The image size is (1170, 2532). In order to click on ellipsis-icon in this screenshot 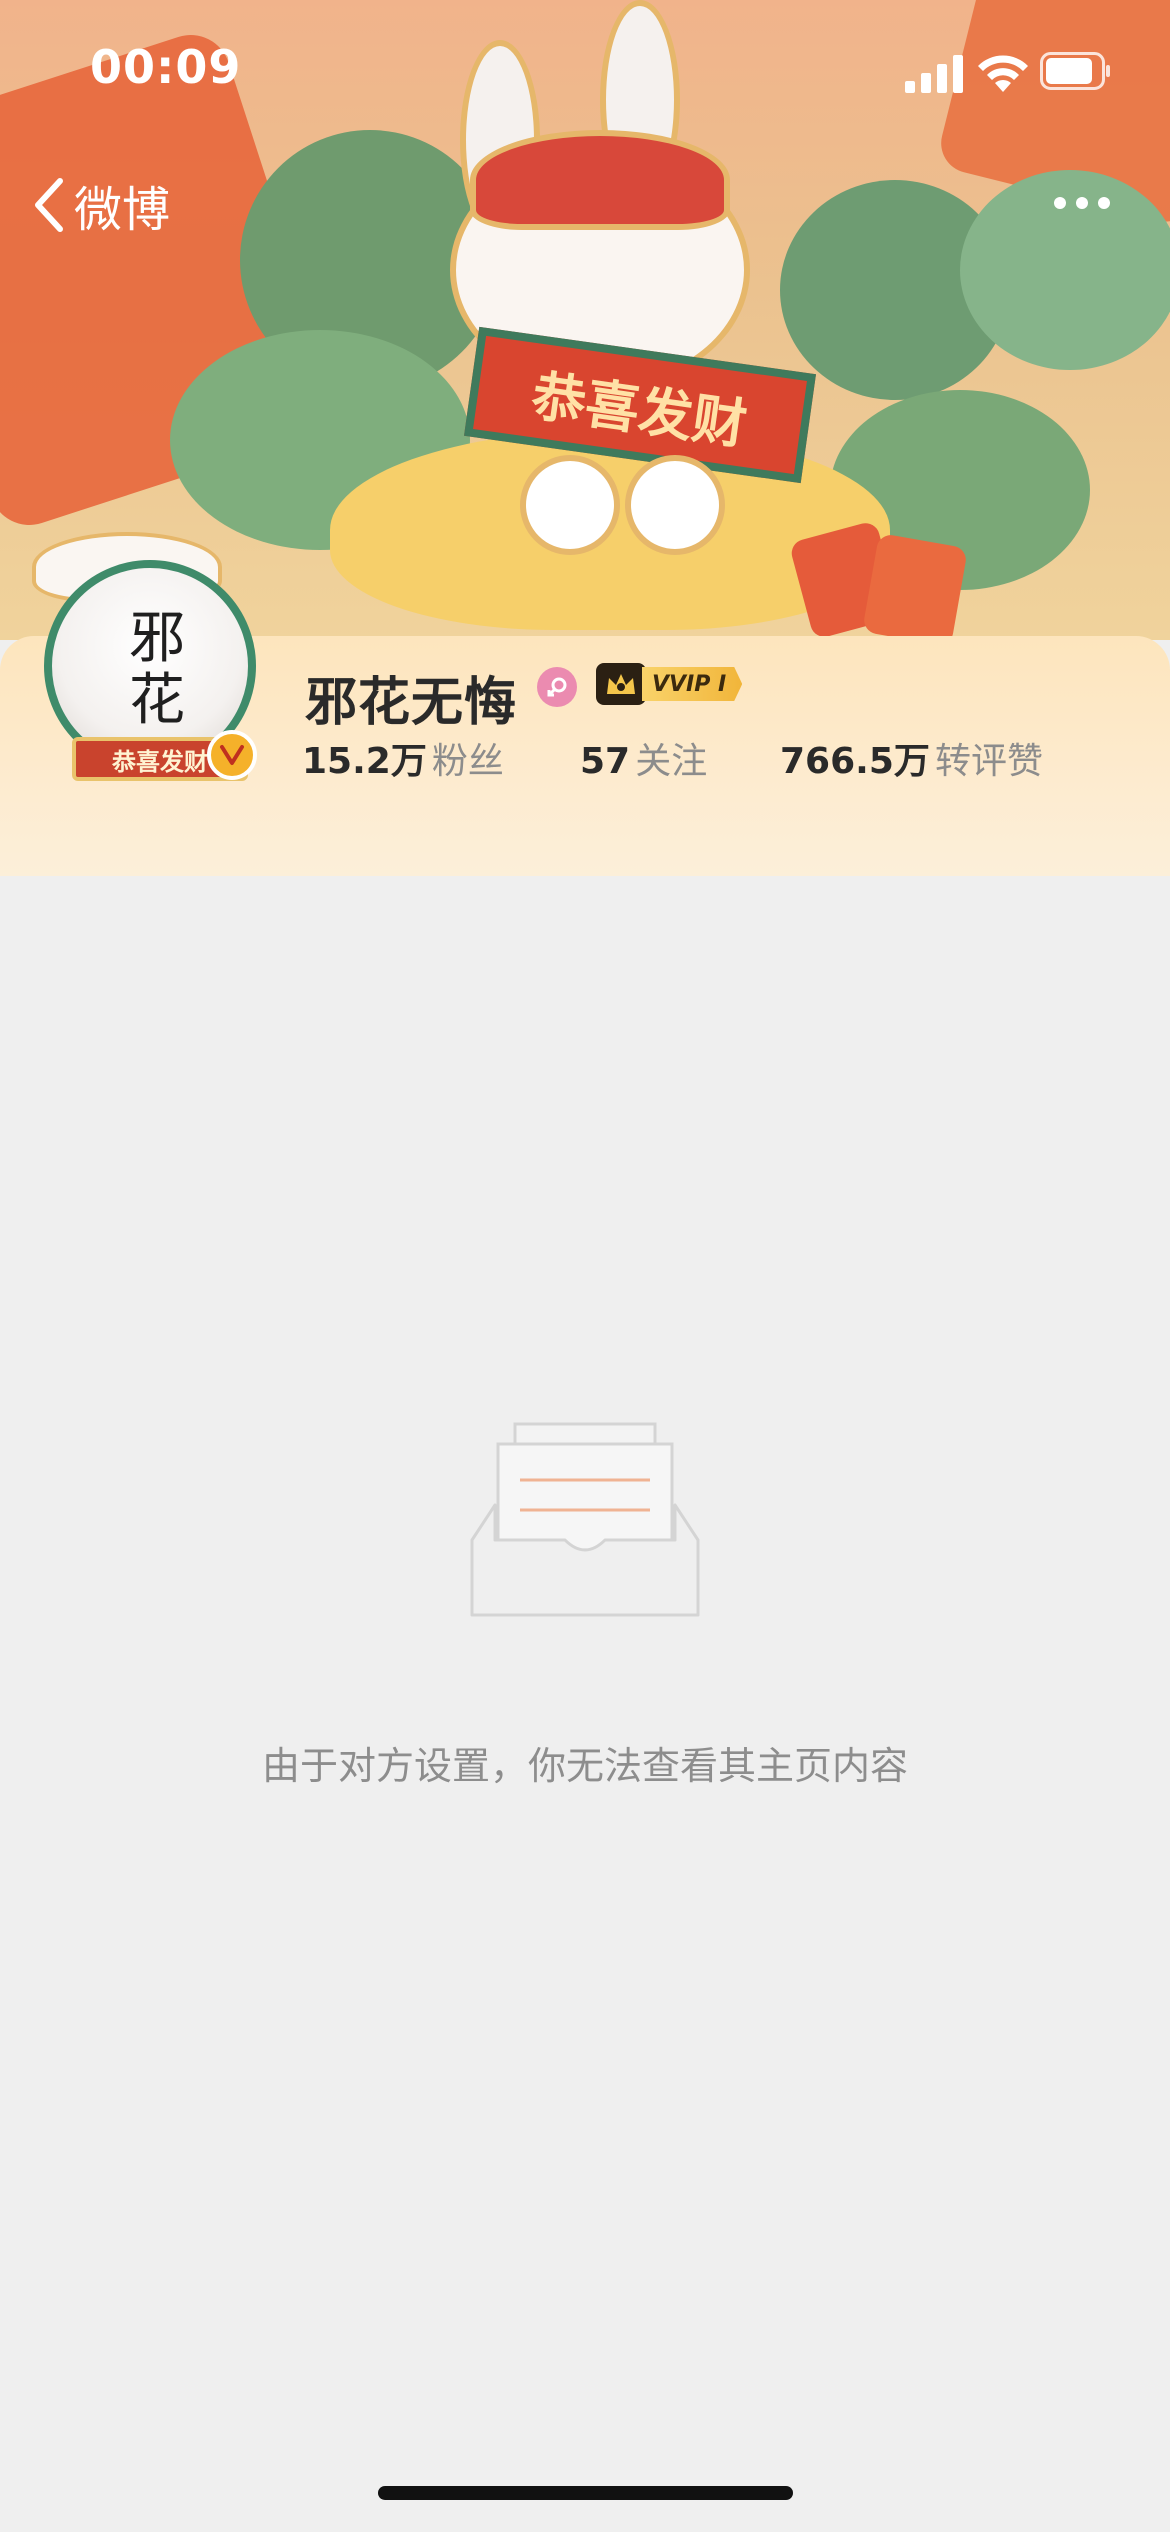, I will do `click(1060, 203)`.